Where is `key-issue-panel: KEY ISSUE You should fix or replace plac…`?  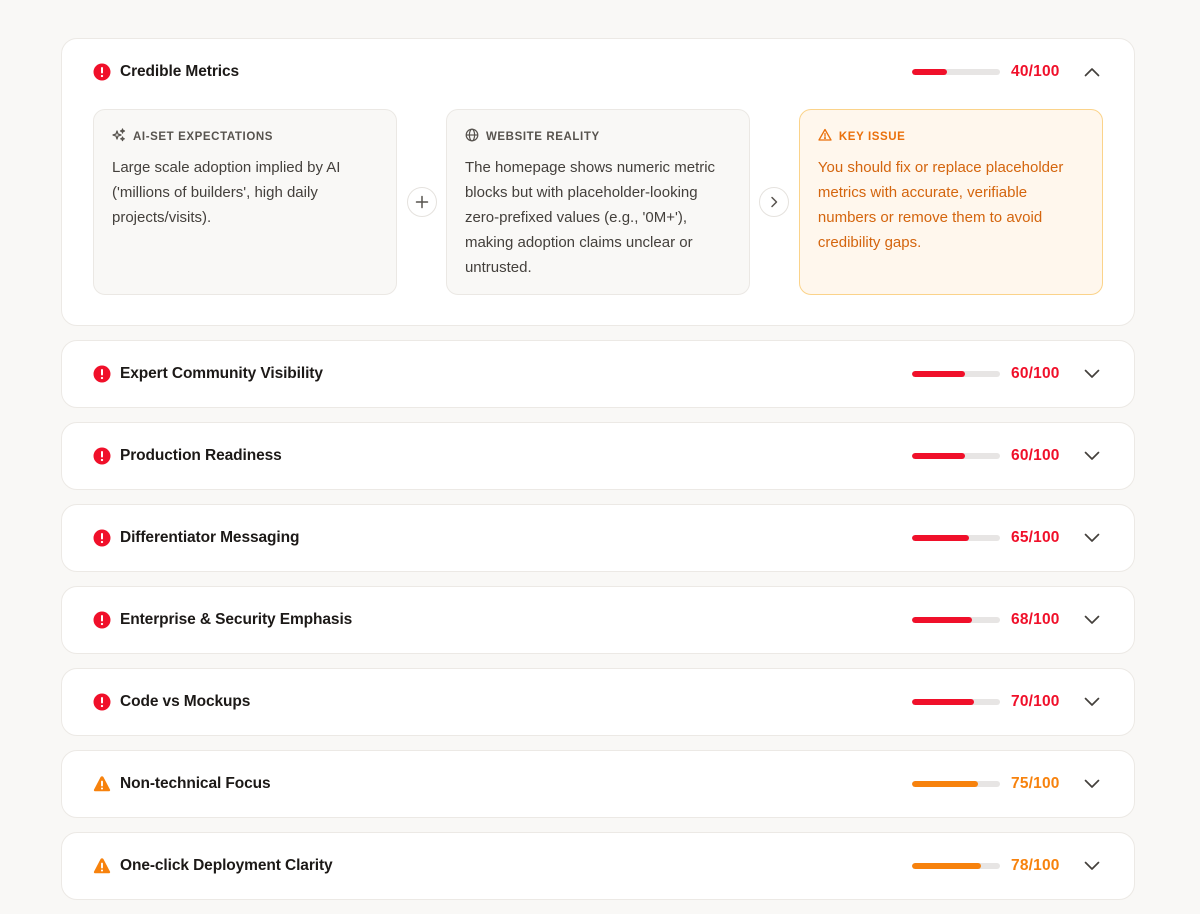 key-issue-panel: KEY ISSUE You should fix or replace plac… is located at coordinates (951, 202).